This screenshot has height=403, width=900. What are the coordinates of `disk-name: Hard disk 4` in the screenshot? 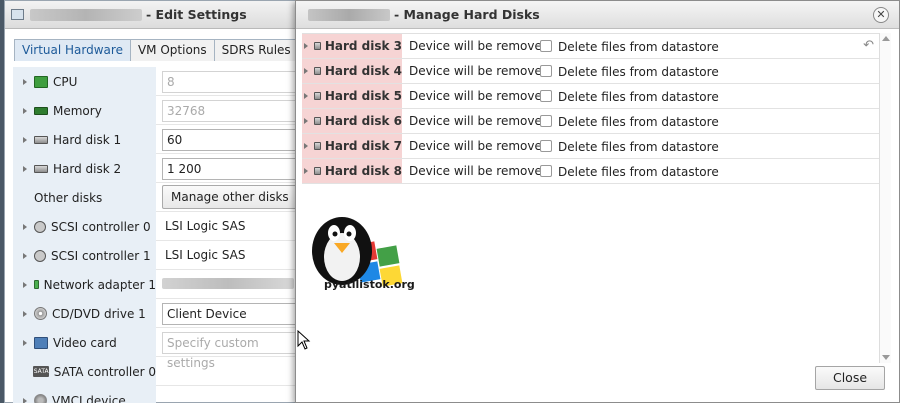 It's located at (363, 71).